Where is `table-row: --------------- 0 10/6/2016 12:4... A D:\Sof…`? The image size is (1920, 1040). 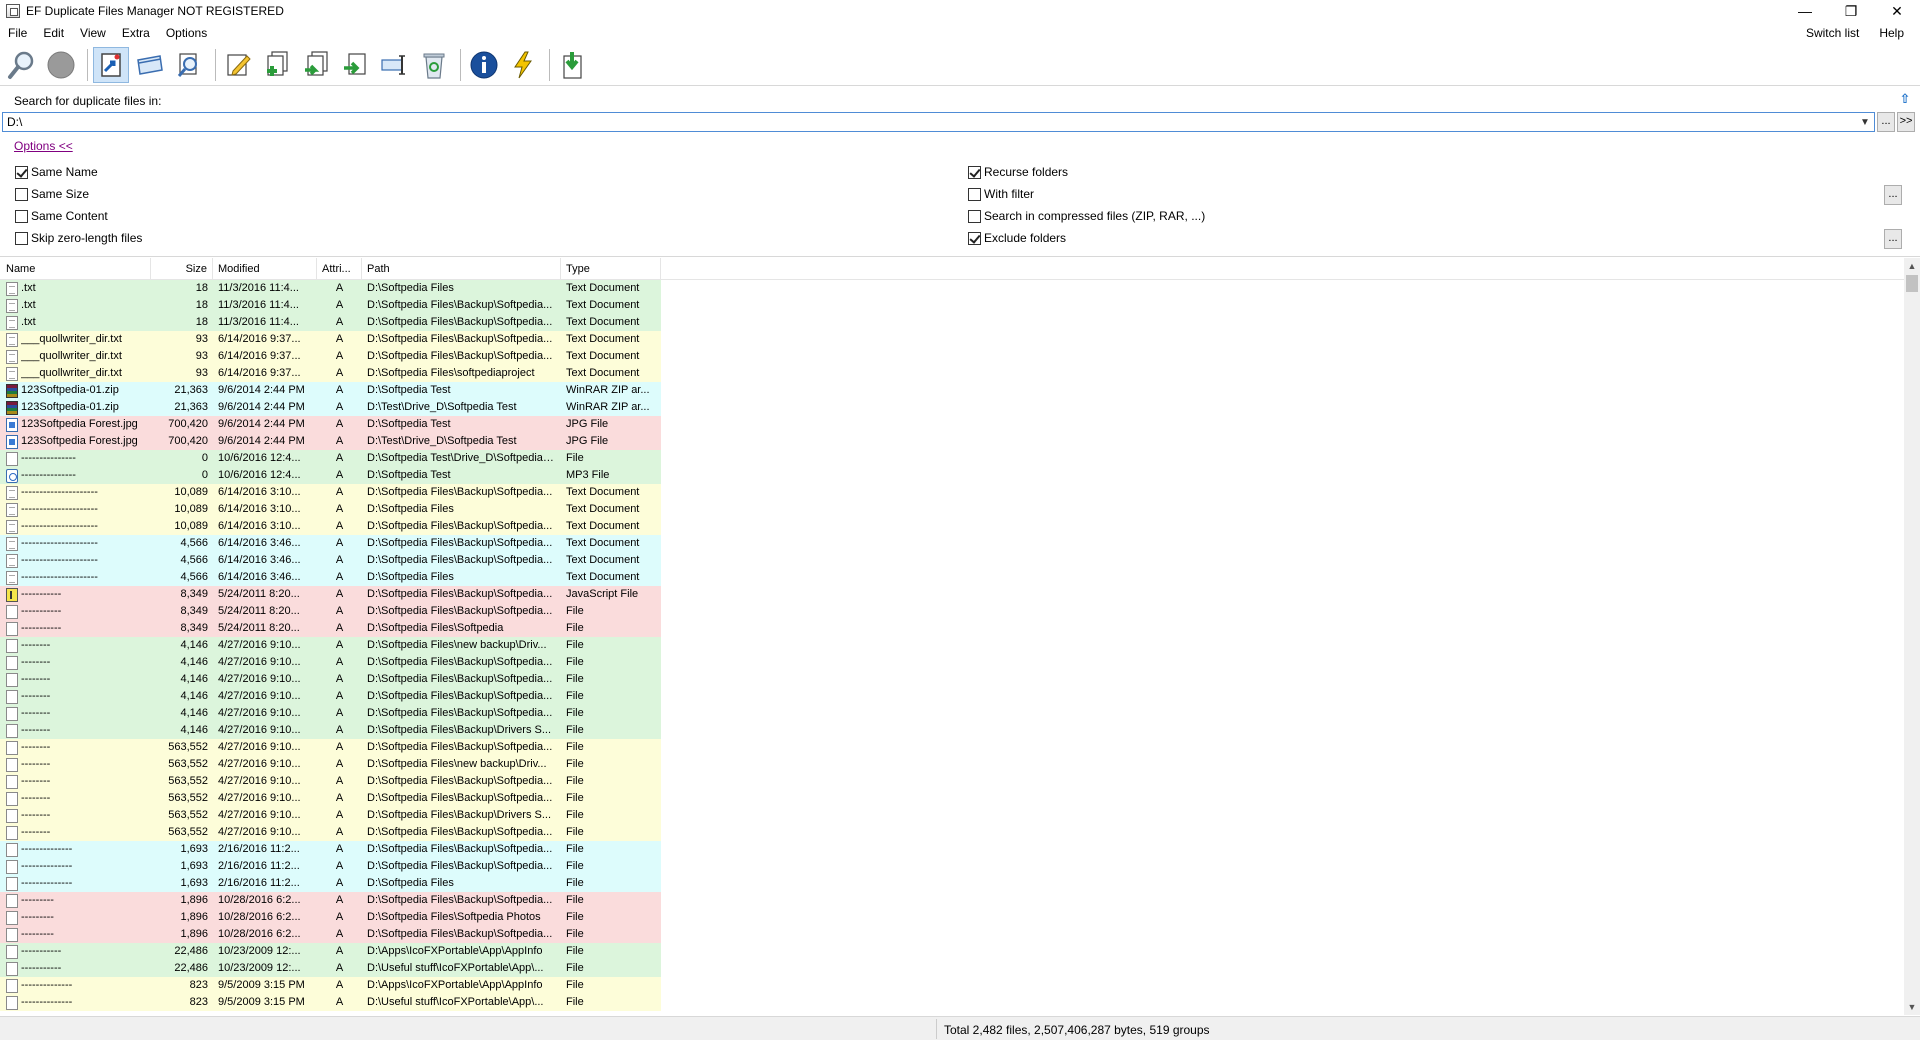 table-row: --------------- 0 10/6/2016 12:4... A D:\Sof… is located at coordinates (952, 458).